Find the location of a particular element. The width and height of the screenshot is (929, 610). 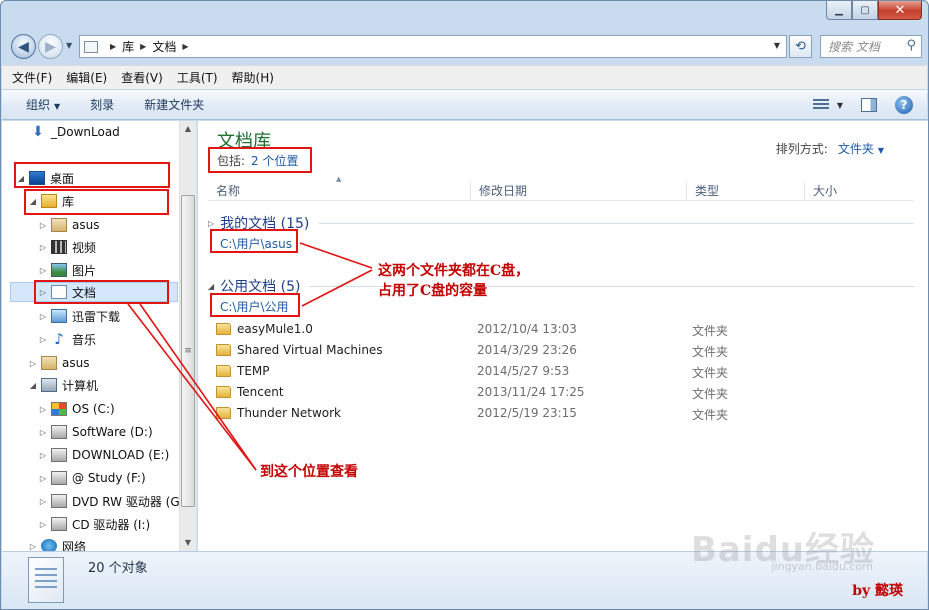

file-name: Shared Virtual Machines is located at coordinates (310, 350).